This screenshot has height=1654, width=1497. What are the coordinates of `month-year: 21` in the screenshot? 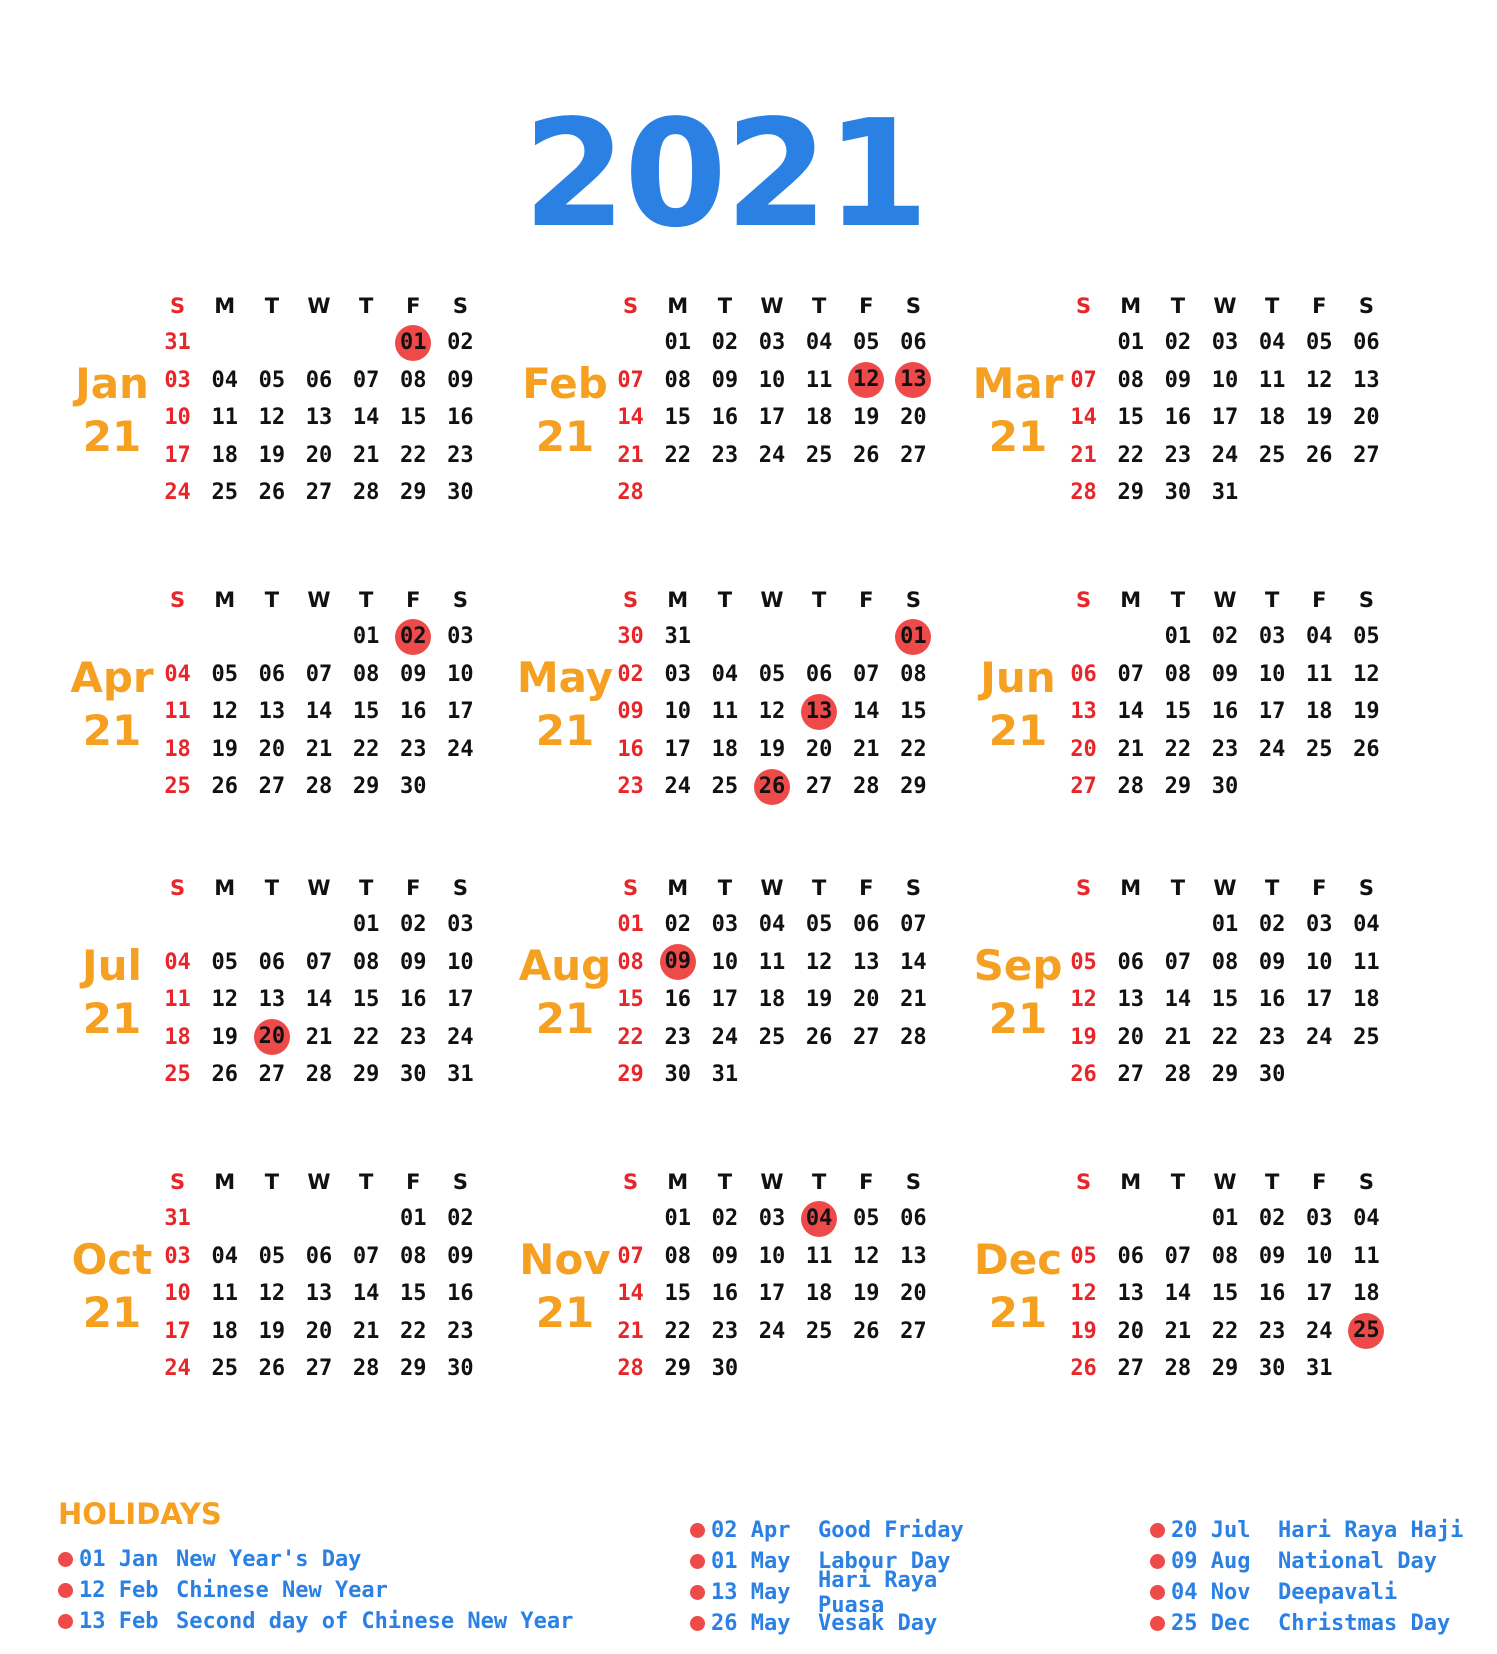 It's located at (112, 730).